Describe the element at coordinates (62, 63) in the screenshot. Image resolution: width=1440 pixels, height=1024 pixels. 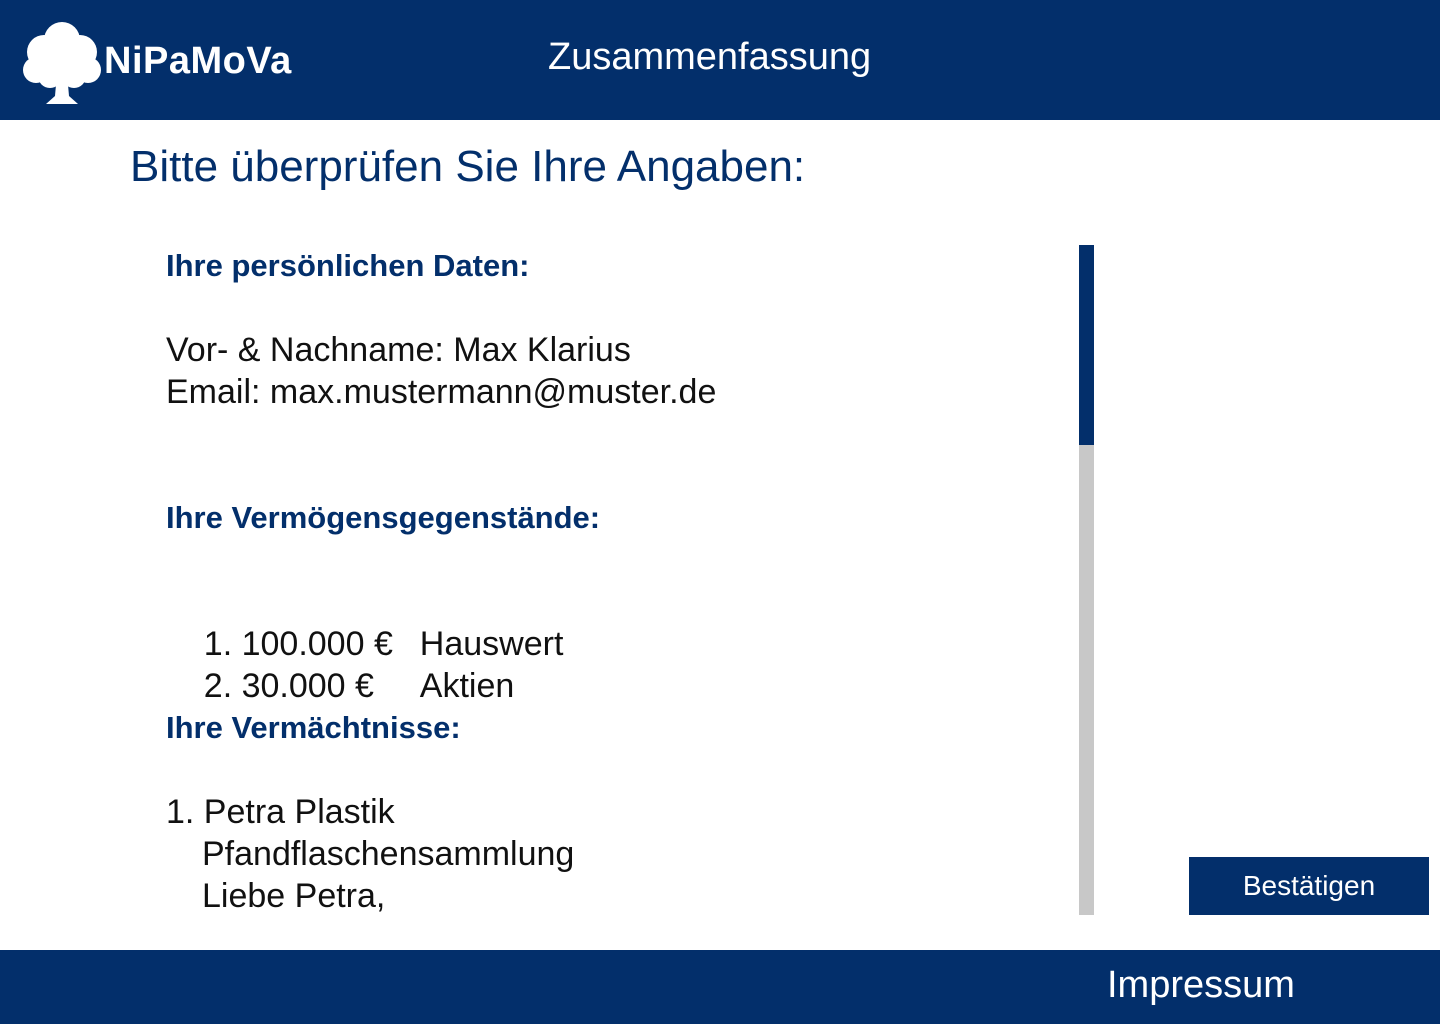
I see `tree-icon` at that location.